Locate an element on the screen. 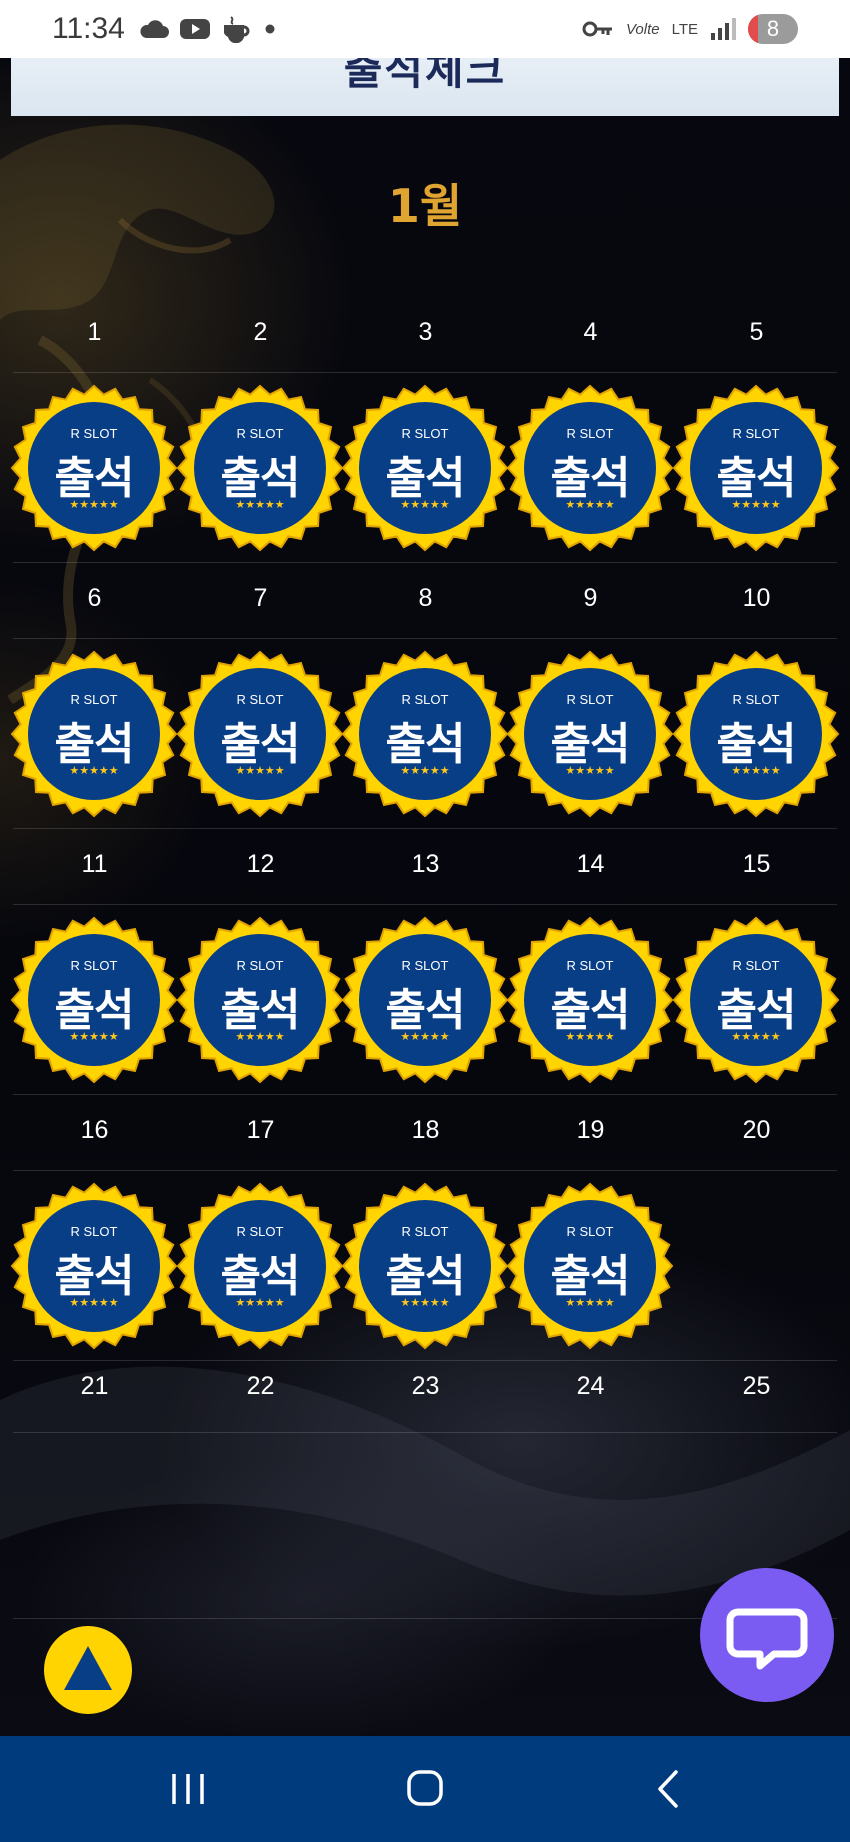 The image size is (850, 1842). day-number: 8 is located at coordinates (425, 598).